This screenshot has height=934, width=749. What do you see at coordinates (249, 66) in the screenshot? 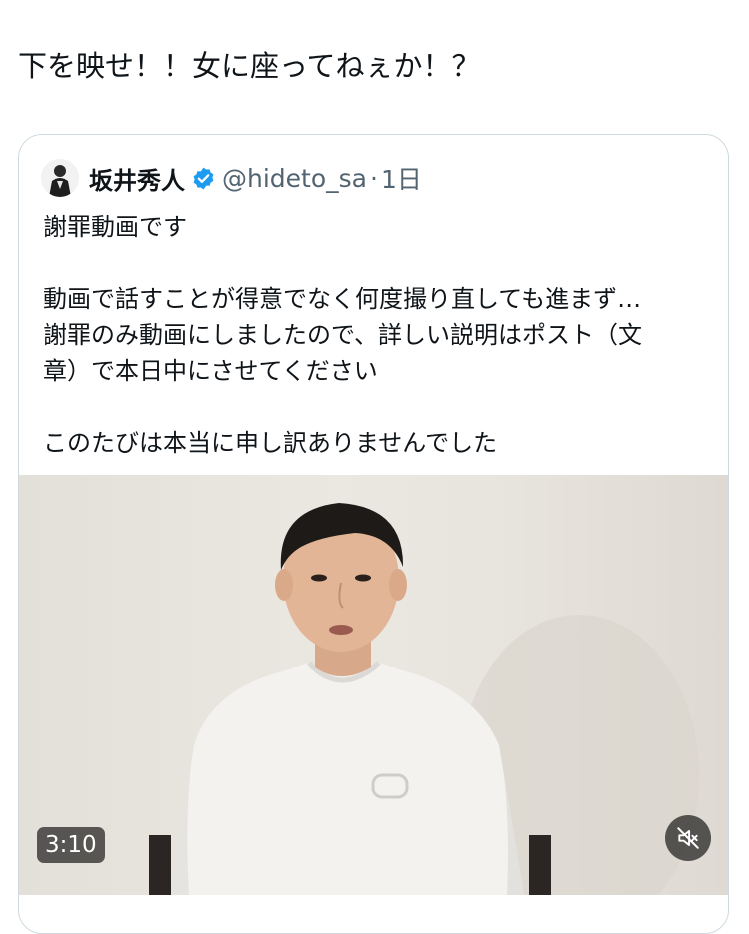
I see `post-text: 下を映せ！！女に座ってねぇか！？` at bounding box center [249, 66].